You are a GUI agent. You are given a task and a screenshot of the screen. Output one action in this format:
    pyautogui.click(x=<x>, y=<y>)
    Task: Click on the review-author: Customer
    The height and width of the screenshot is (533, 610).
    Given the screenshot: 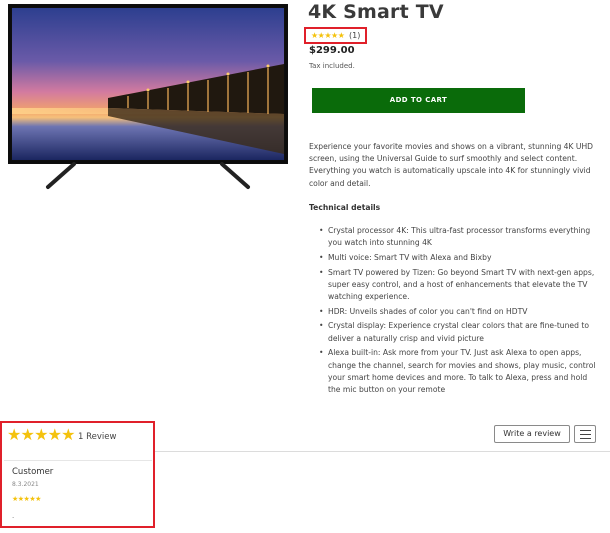 What is the action you would take?
    pyautogui.click(x=33, y=472)
    